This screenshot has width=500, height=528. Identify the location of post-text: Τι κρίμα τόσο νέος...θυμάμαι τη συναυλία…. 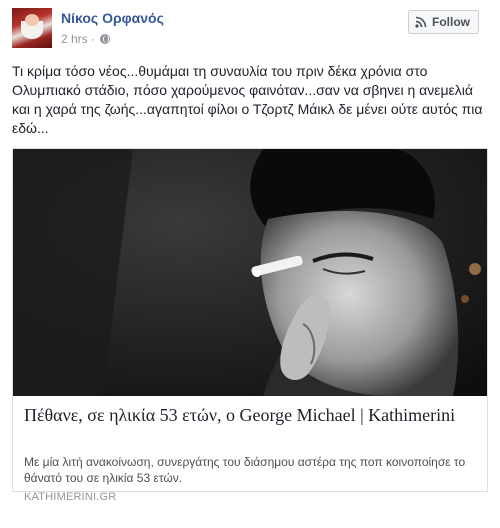
(247, 99).